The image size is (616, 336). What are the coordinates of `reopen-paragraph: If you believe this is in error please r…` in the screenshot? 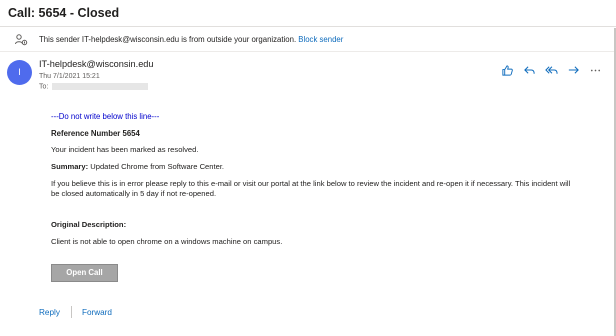 It's located at (311, 188).